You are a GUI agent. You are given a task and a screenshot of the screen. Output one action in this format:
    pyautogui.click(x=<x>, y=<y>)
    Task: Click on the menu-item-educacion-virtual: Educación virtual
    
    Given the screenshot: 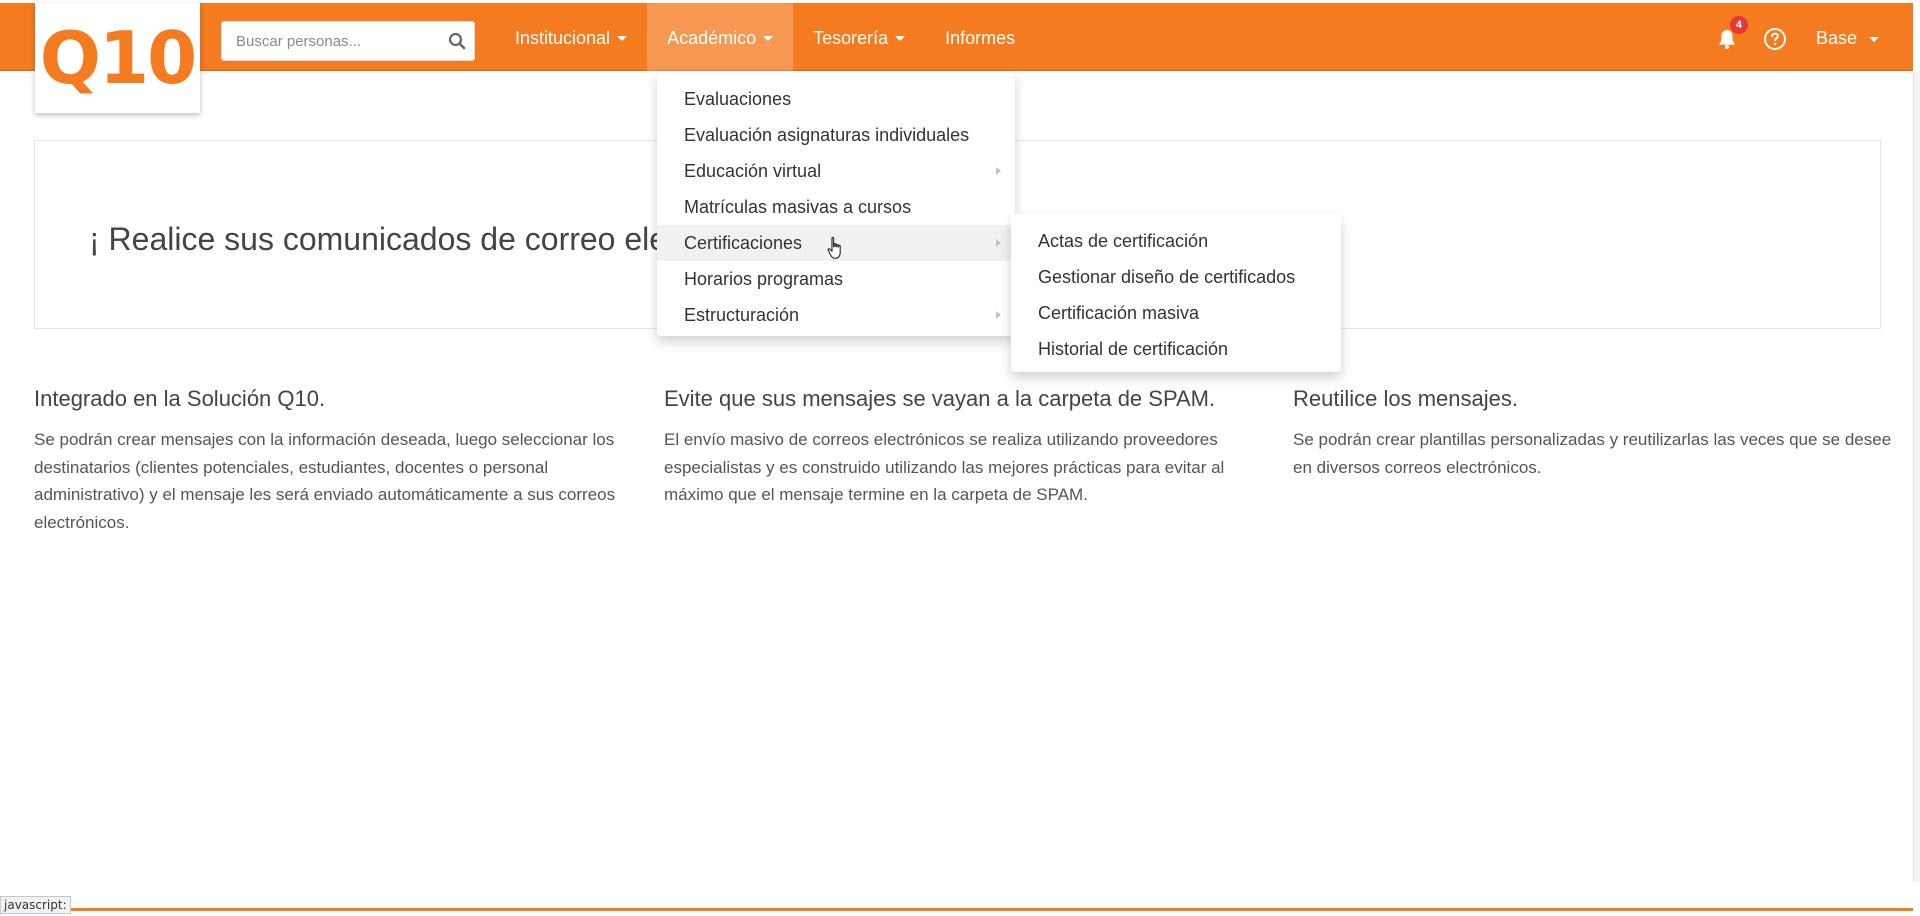 What is the action you would take?
    pyautogui.click(x=836, y=171)
    